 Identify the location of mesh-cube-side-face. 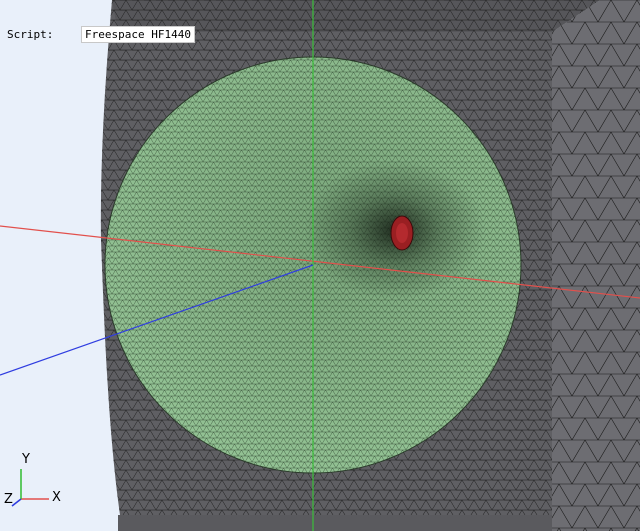
(596, 265).